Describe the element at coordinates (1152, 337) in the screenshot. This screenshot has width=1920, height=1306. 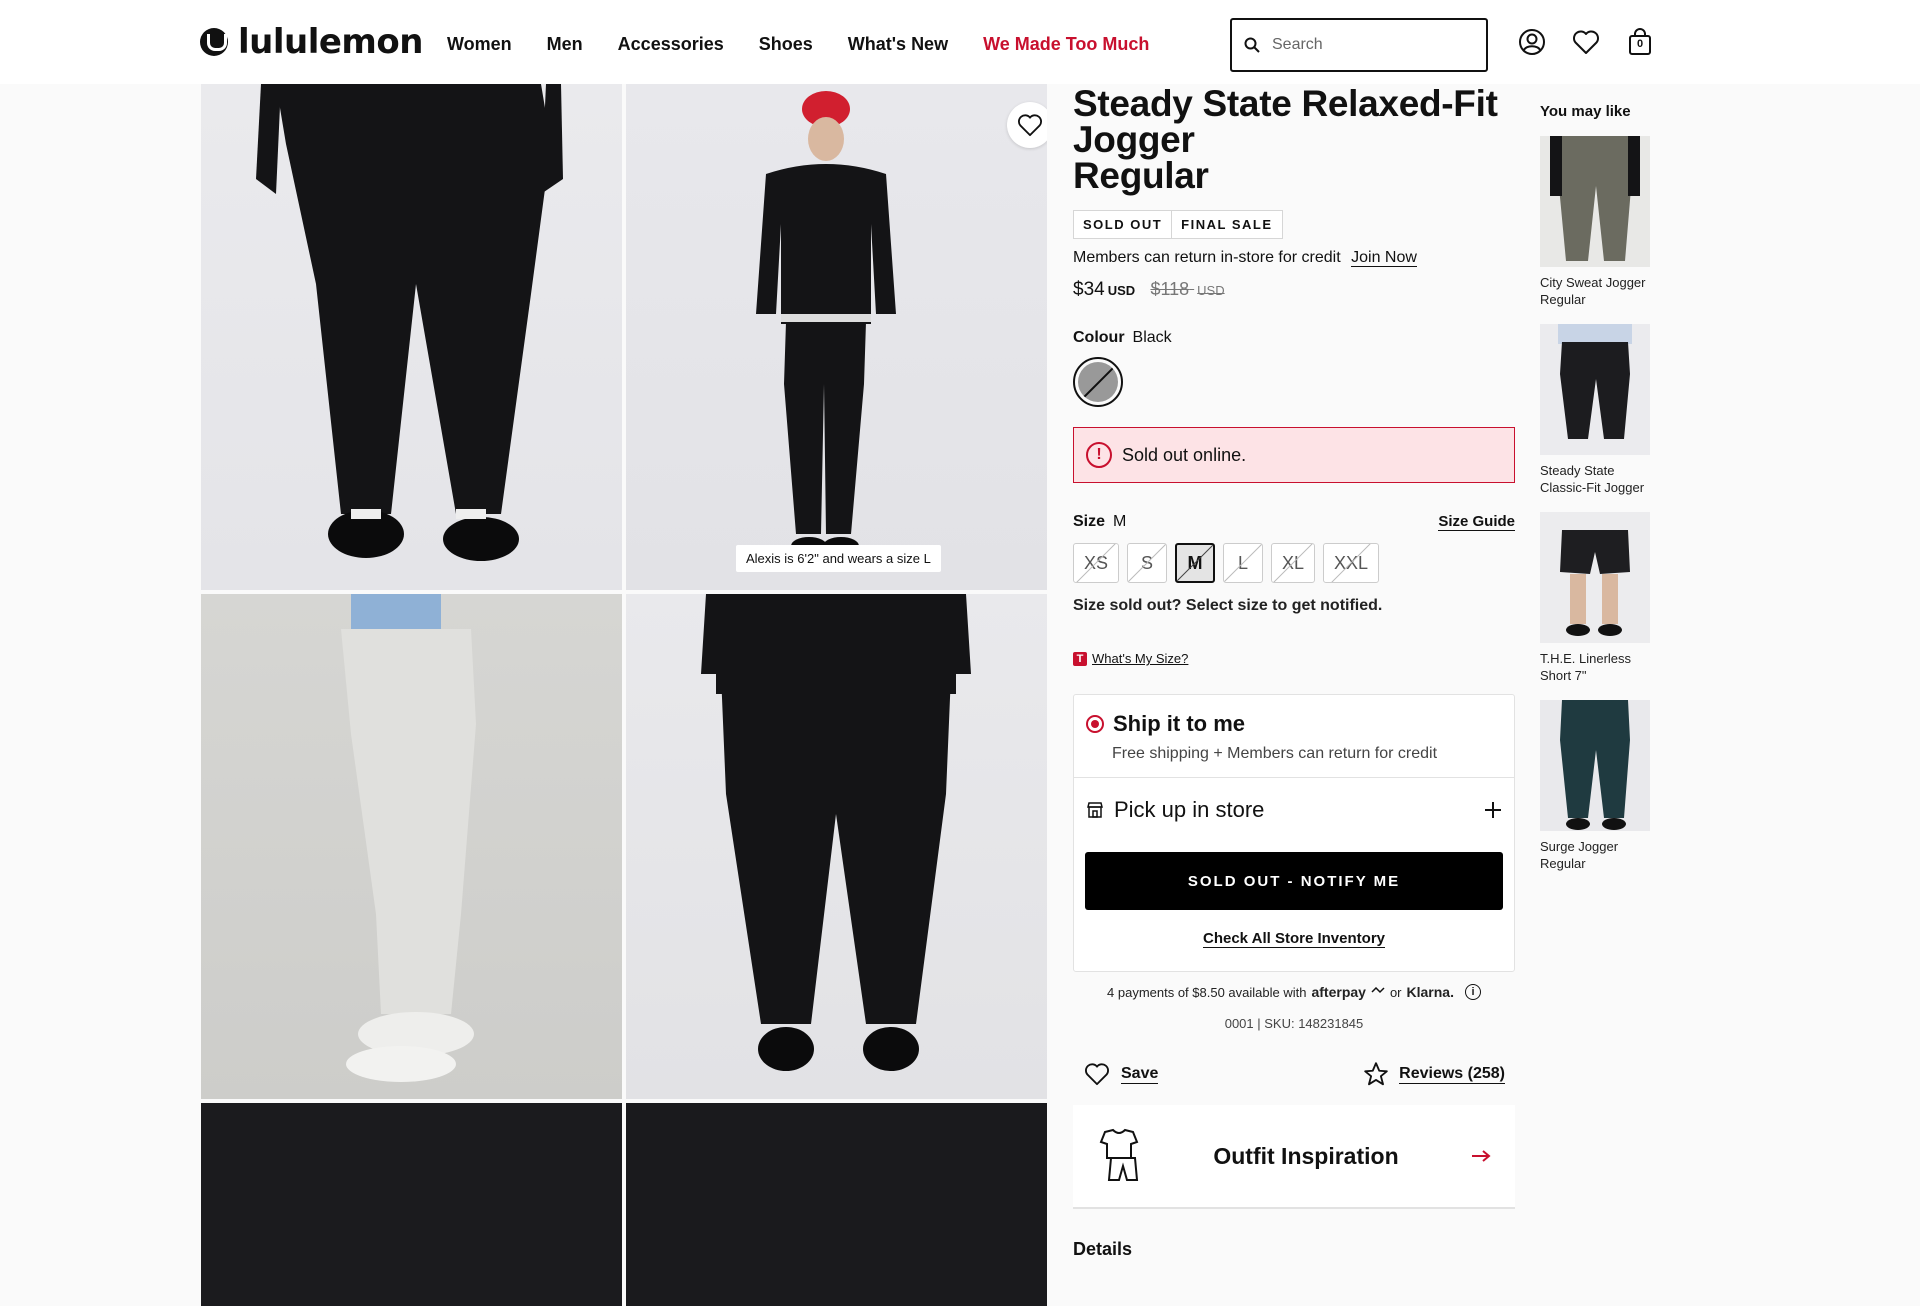
I see `colour-value: Black` at that location.